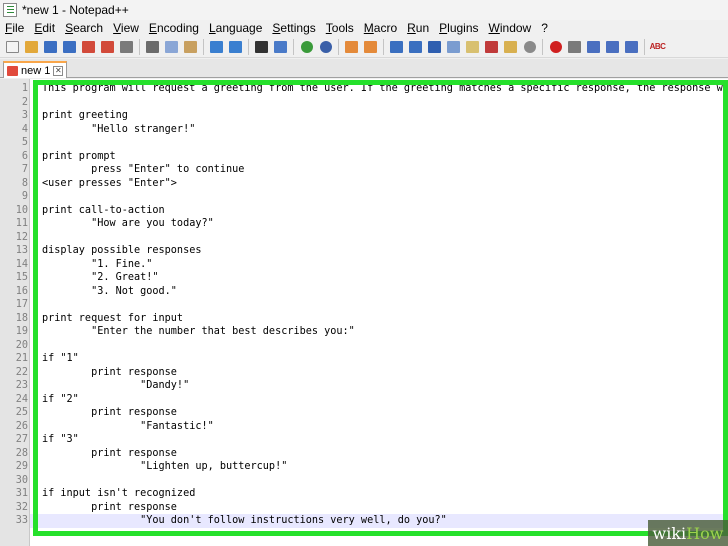 The width and height of the screenshot is (728, 546). Describe the element at coordinates (100, 278) in the screenshot. I see `code-line: "2. Great!"` at that location.